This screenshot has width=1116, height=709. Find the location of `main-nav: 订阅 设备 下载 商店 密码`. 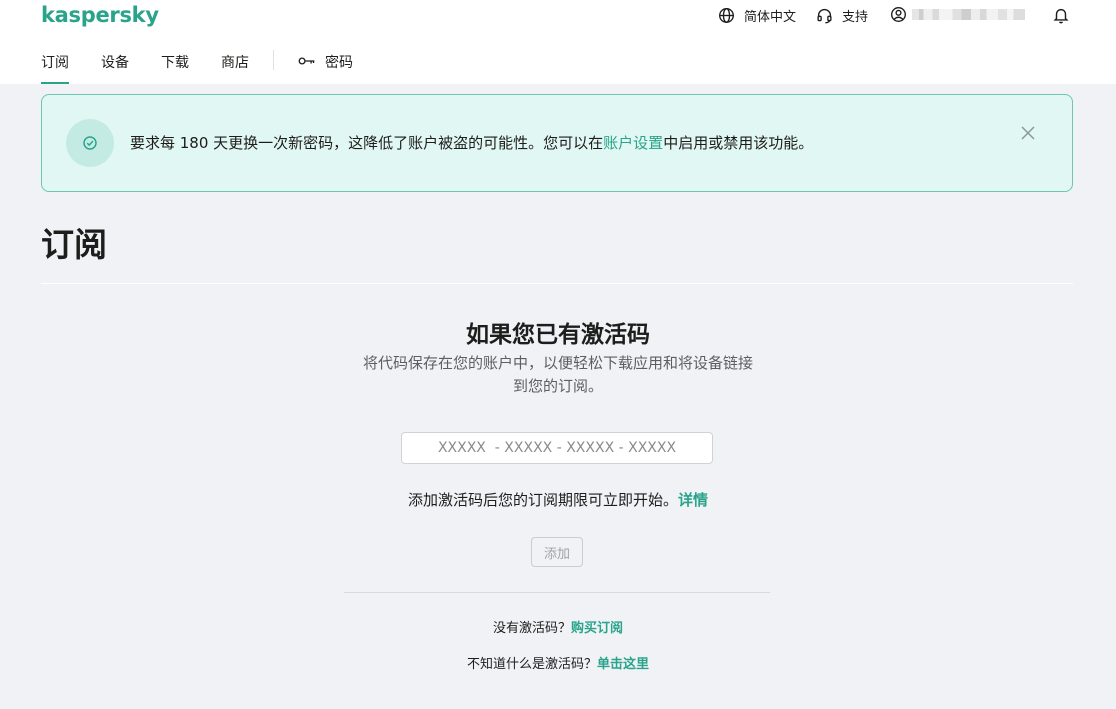

main-nav: 订阅 设备 下载 商店 密码 is located at coordinates (213, 67).